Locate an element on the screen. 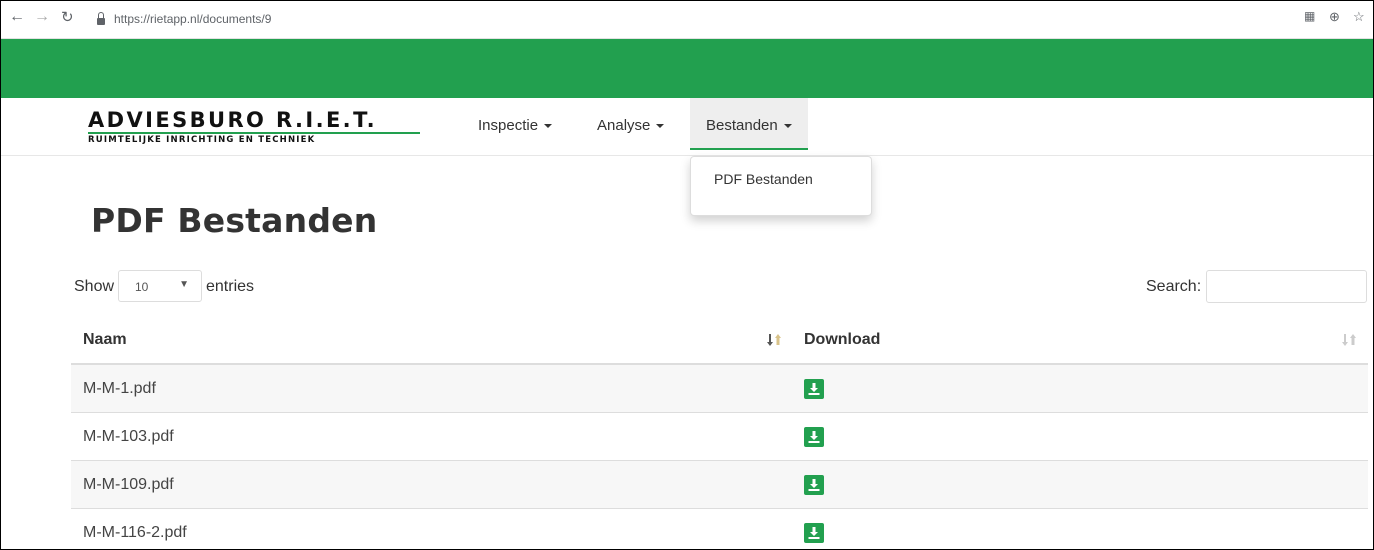 This screenshot has width=1374, height=550. brand-title: ADVIESBURO R.I.E.T. is located at coordinates (232, 120).